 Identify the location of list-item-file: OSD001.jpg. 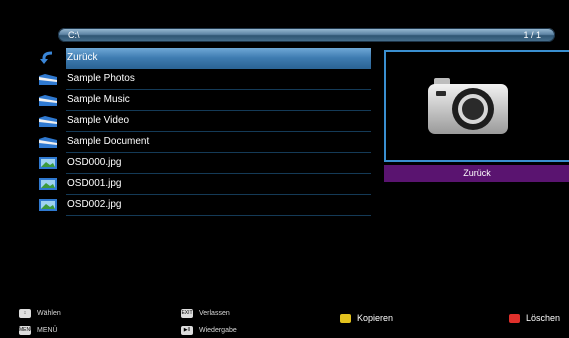
(202, 184).